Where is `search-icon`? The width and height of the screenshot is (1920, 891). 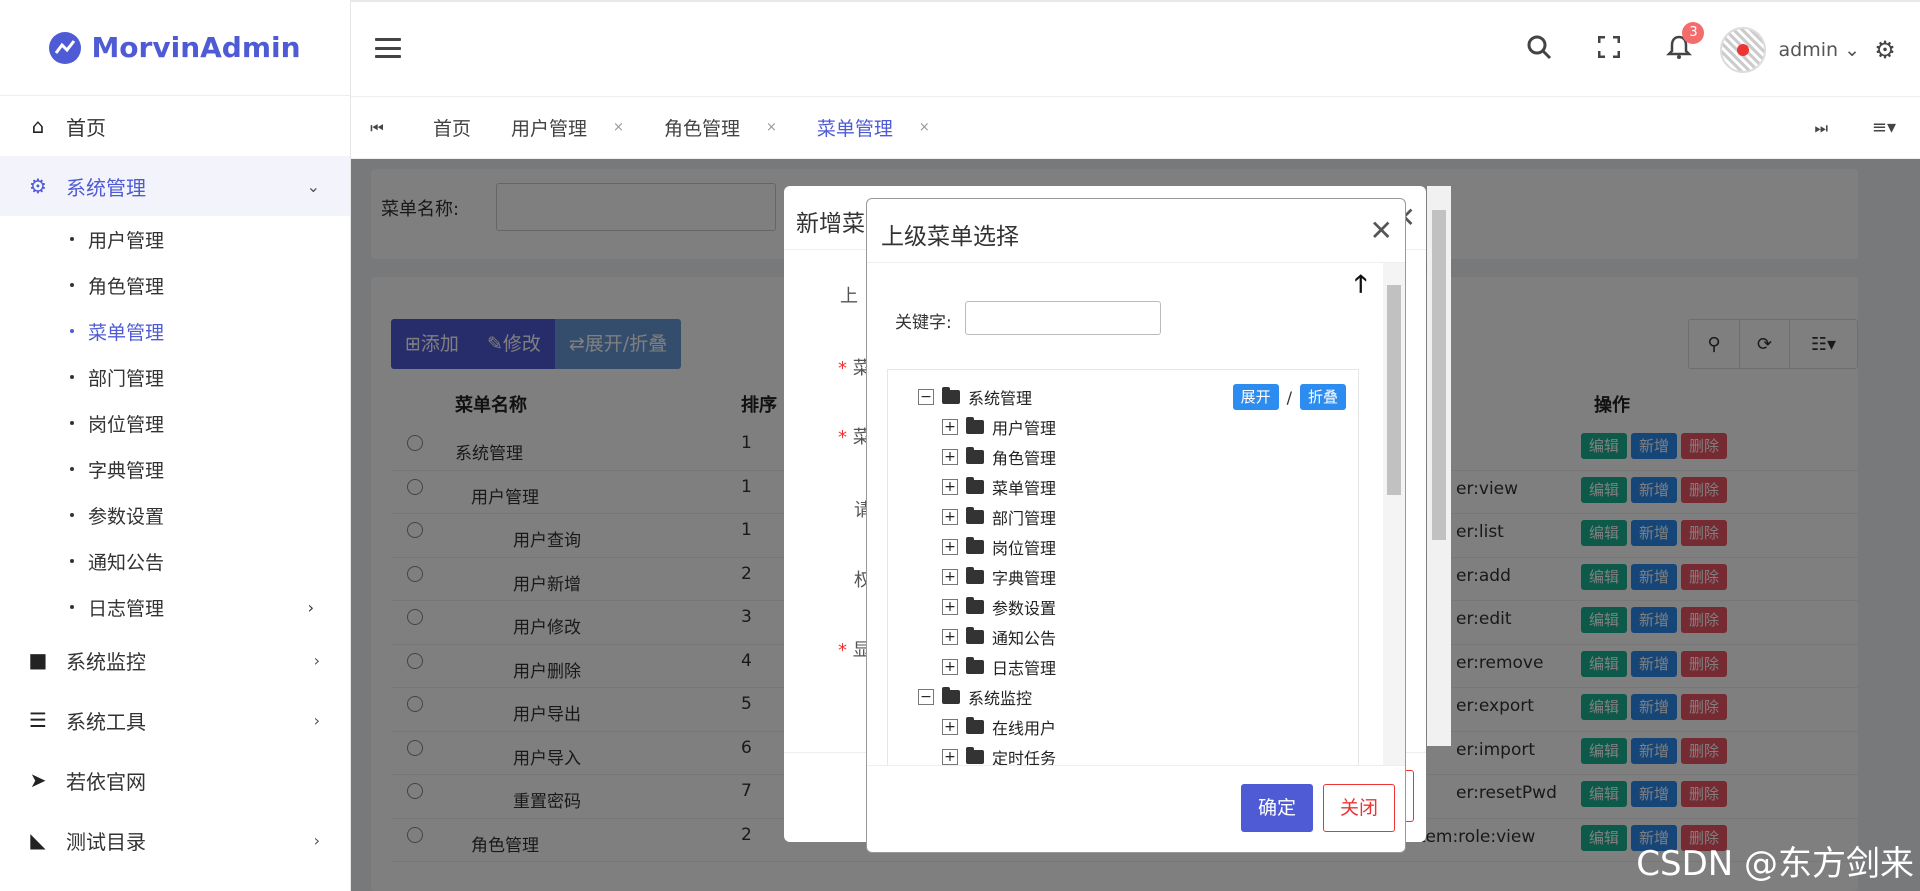
search-icon is located at coordinates (1539, 50).